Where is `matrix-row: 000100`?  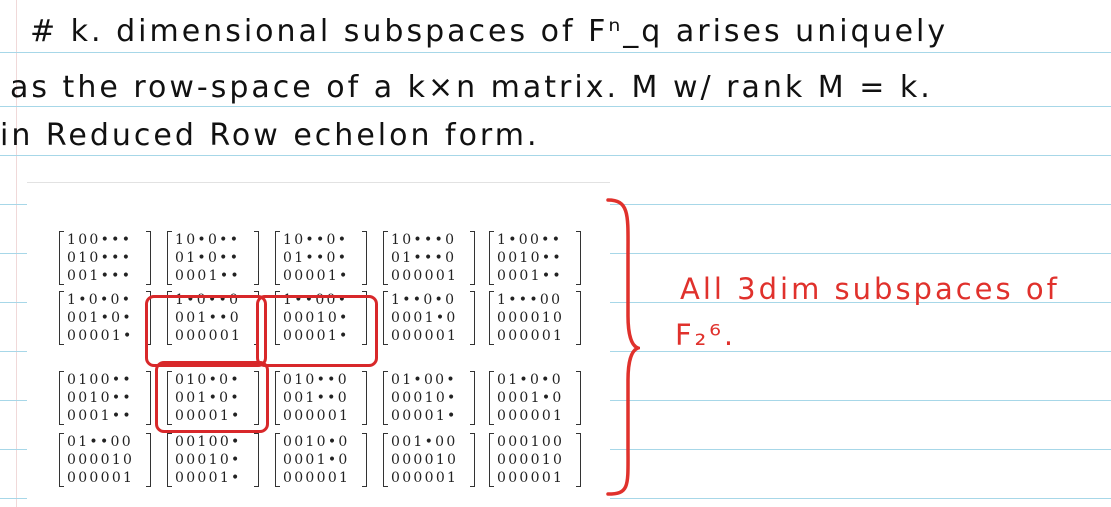 matrix-row: 000100 is located at coordinates (531, 442).